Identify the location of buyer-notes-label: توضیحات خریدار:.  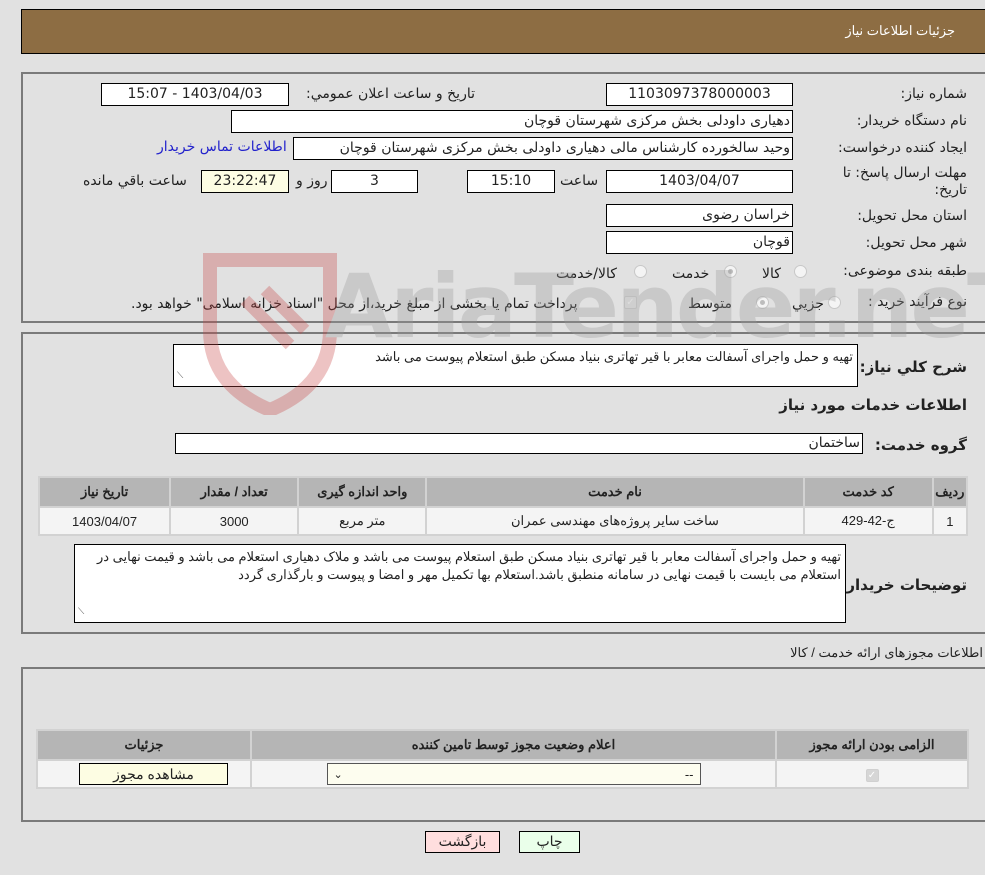
(903, 585).